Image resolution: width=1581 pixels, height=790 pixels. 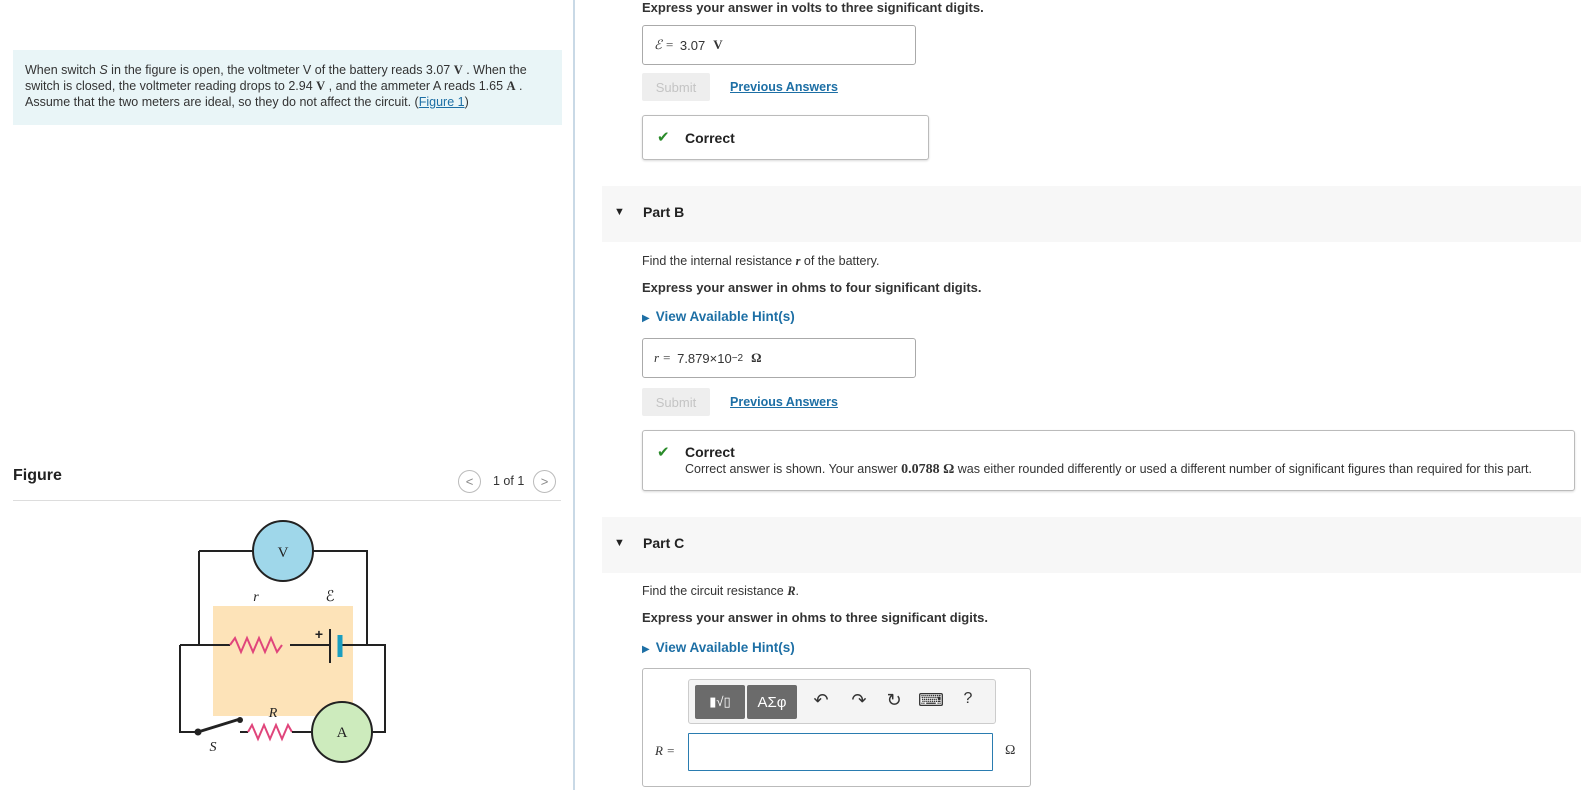 I want to click on unit-amps: A, so click(x=511, y=86).